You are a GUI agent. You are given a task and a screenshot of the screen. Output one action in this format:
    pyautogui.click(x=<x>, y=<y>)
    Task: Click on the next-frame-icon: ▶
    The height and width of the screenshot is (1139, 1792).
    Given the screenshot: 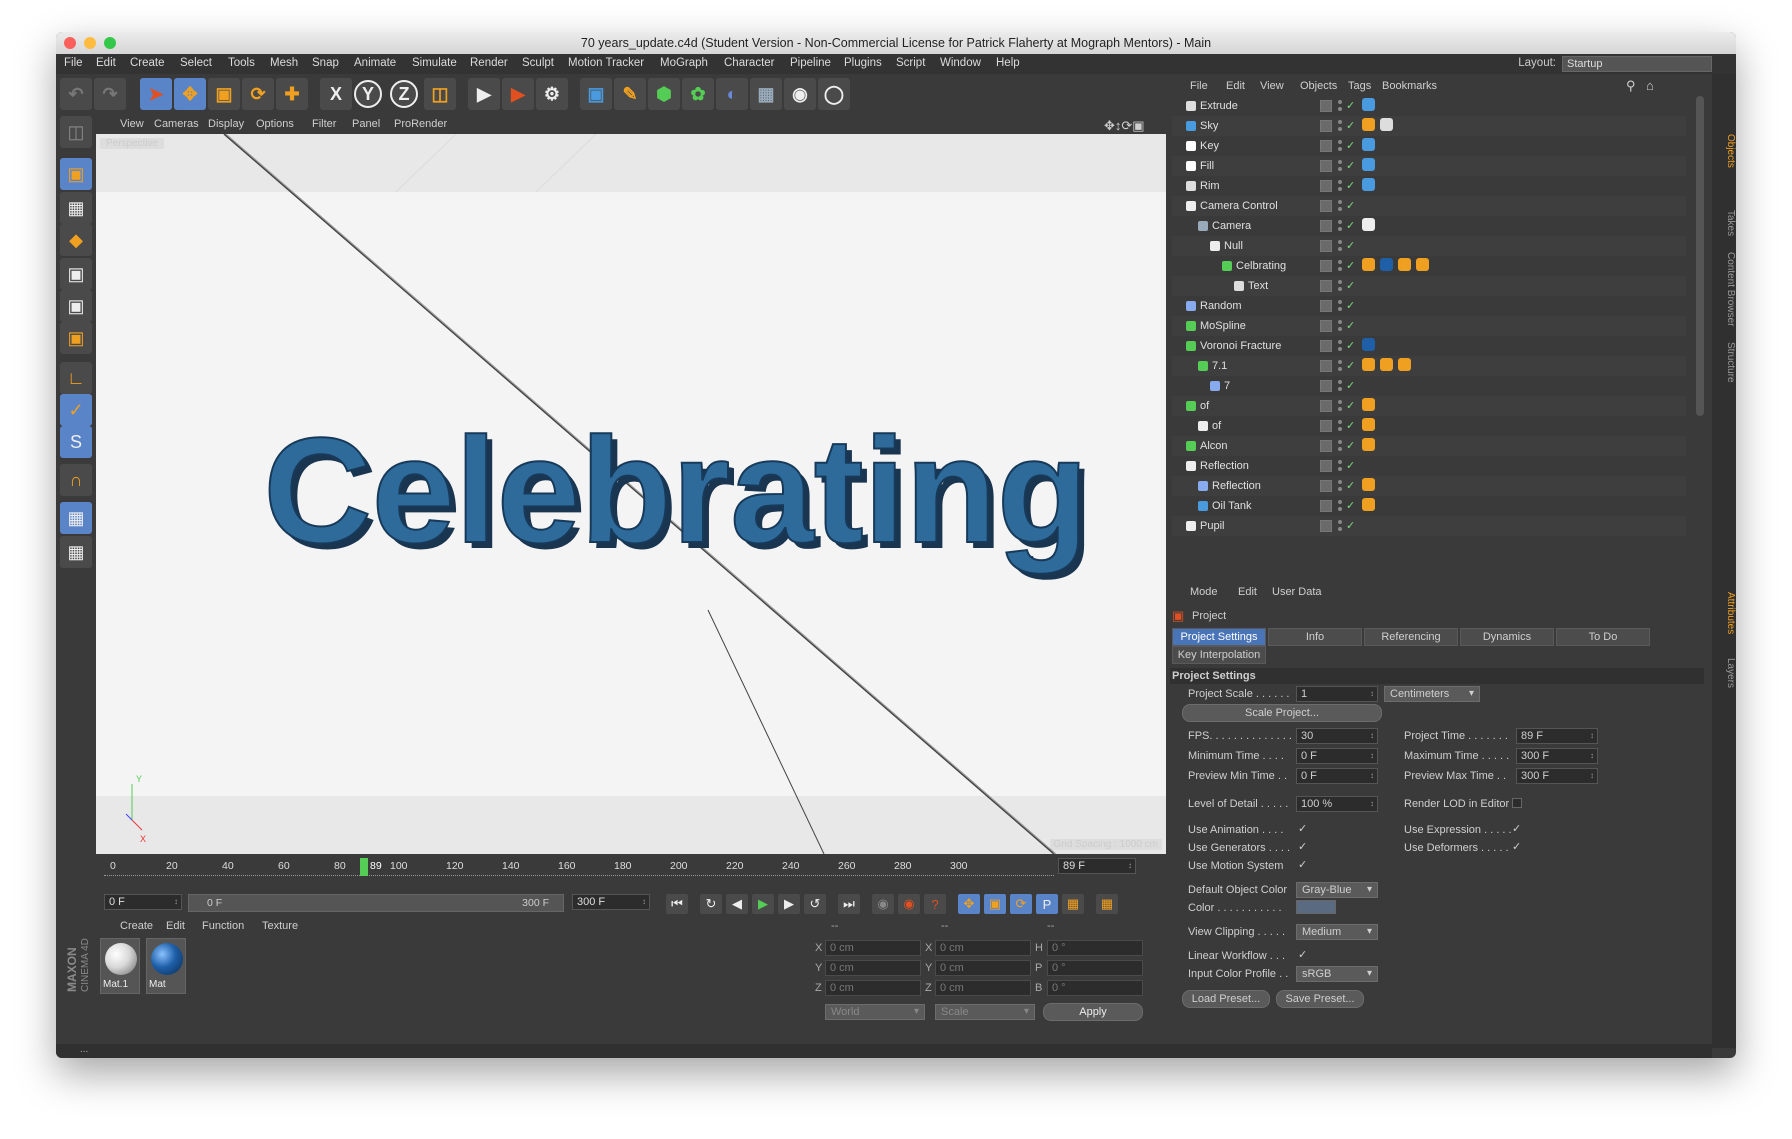 What is the action you would take?
    pyautogui.click(x=789, y=904)
    